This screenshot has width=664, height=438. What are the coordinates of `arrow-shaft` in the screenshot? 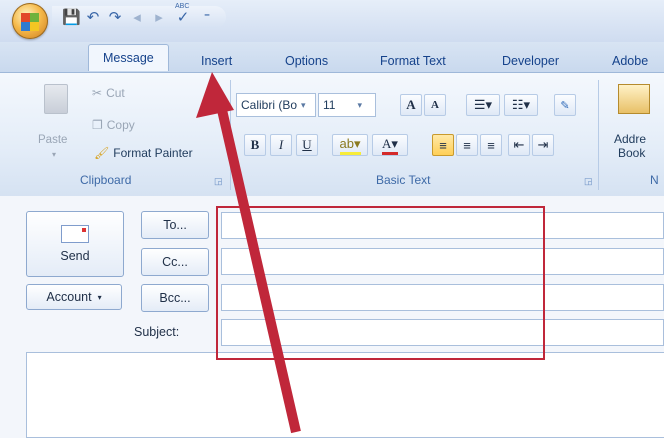 It's located at (259, 271).